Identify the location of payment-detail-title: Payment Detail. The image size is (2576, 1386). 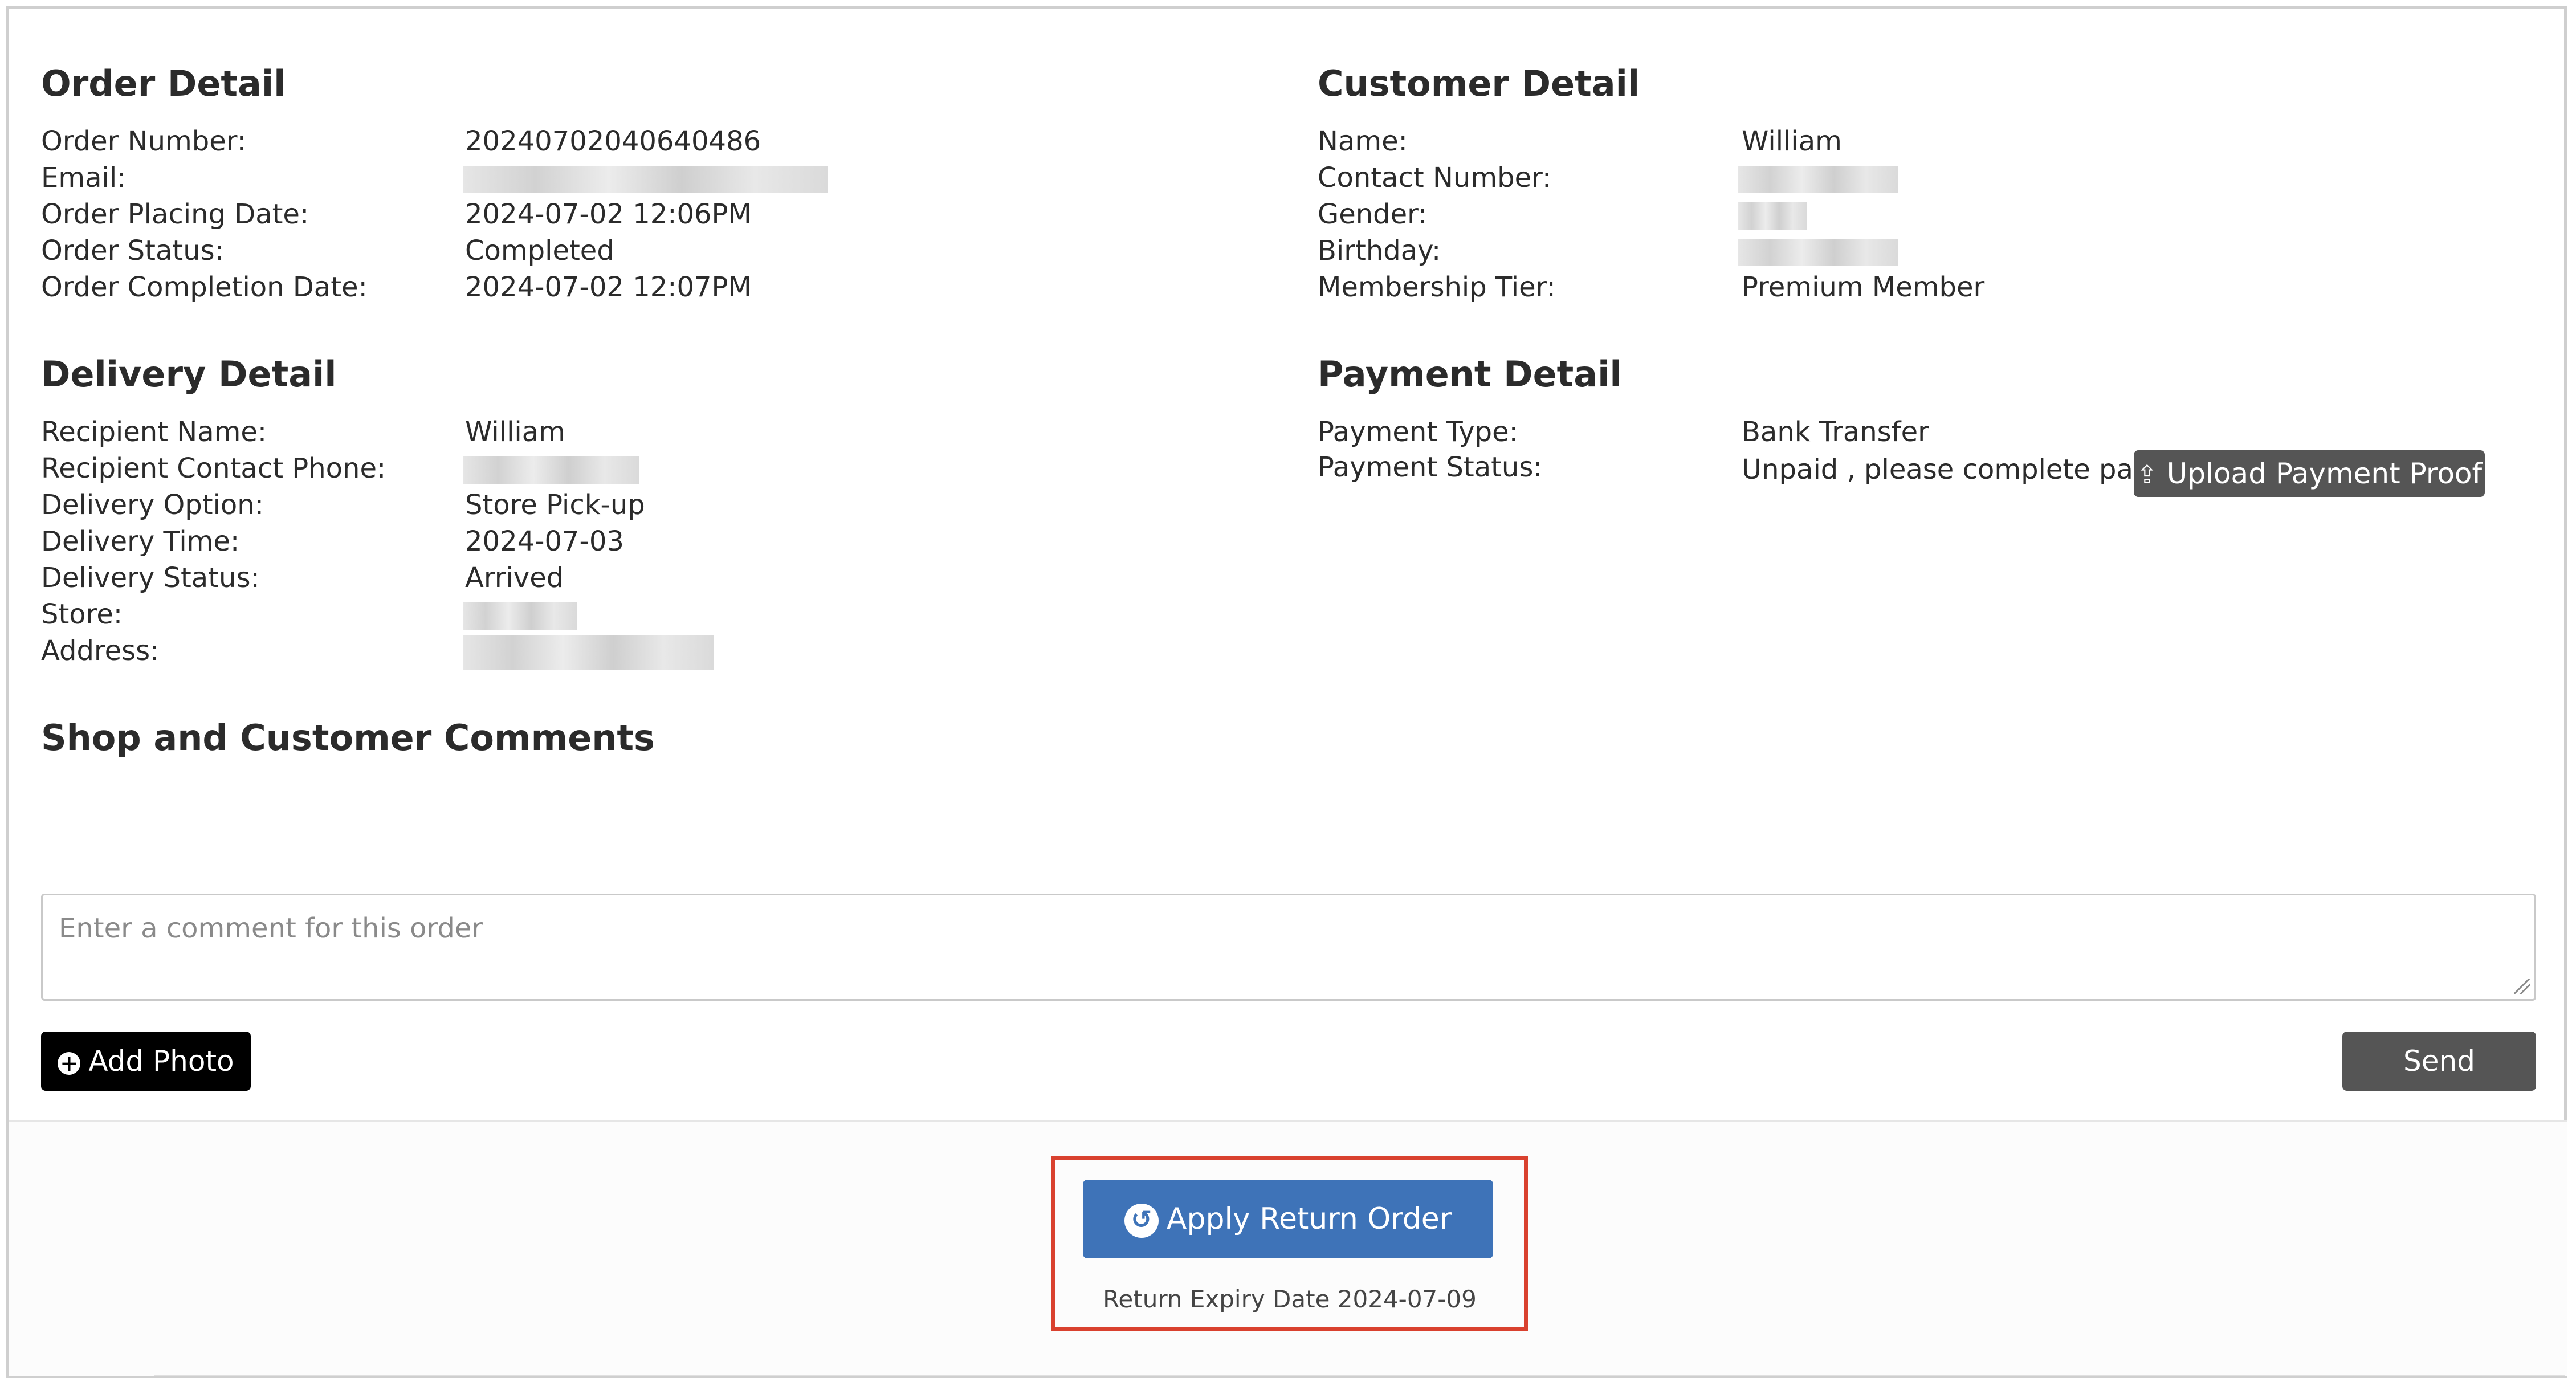
(1470, 374).